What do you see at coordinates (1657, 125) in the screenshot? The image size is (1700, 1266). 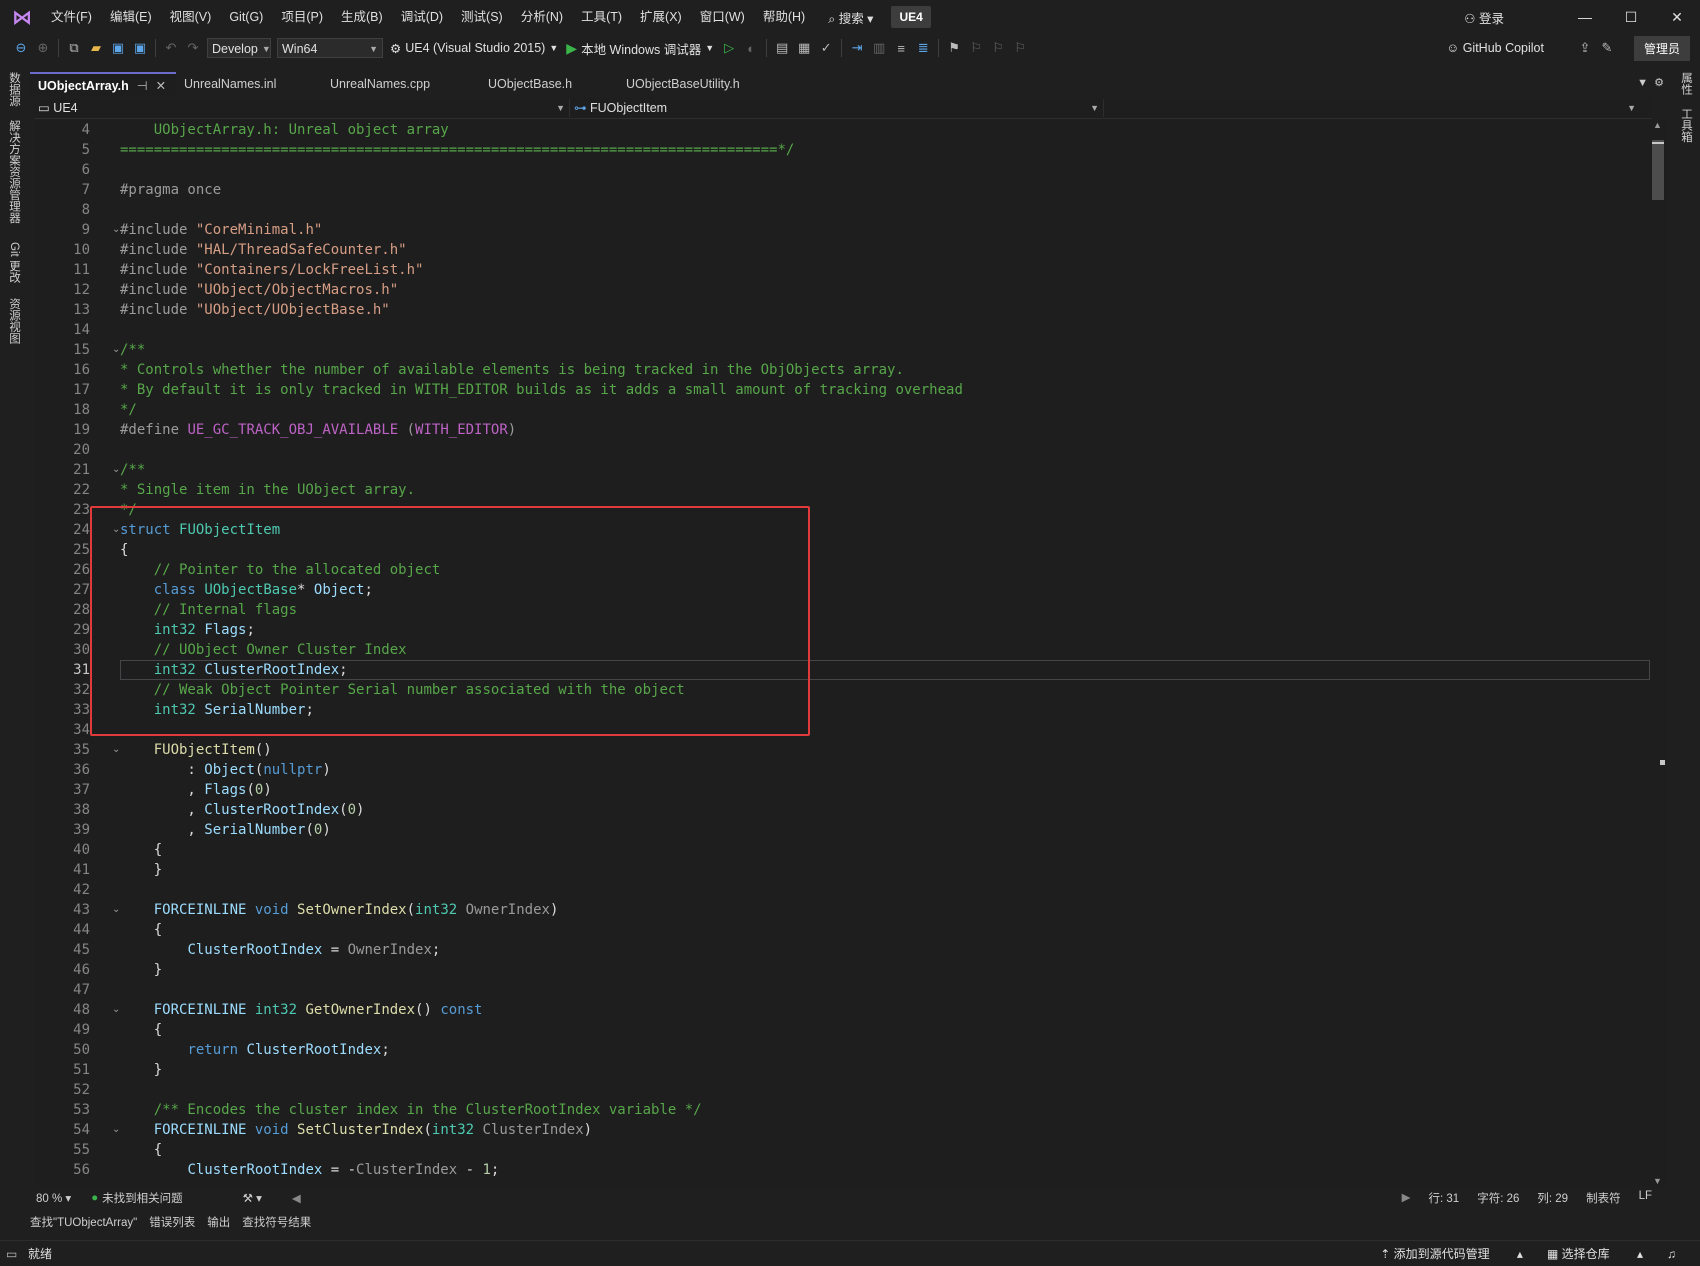 I see `scroll-up-icon: ▲` at bounding box center [1657, 125].